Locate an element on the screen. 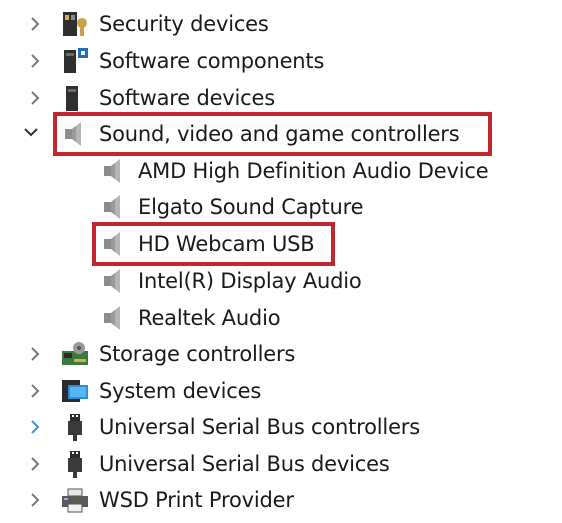 The width and height of the screenshot is (562, 523). tree-item-label: HD Webcam USB is located at coordinates (226, 244).